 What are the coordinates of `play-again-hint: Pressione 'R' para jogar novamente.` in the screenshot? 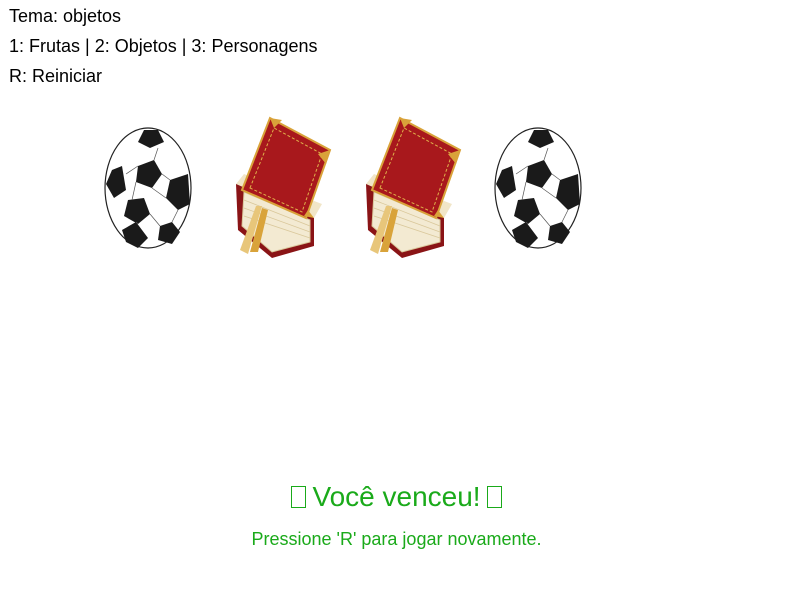 It's located at (396, 539).